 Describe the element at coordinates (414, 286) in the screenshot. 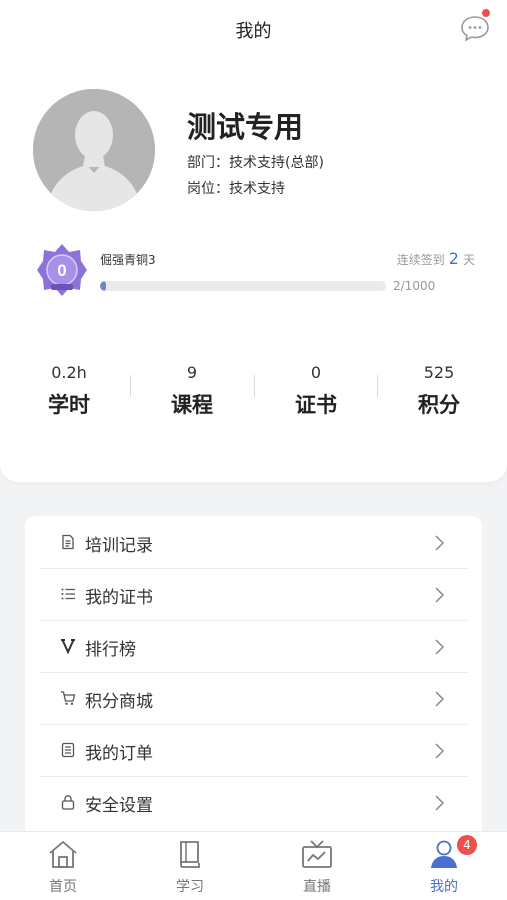

I see `level-progress-text: 2/1000` at that location.